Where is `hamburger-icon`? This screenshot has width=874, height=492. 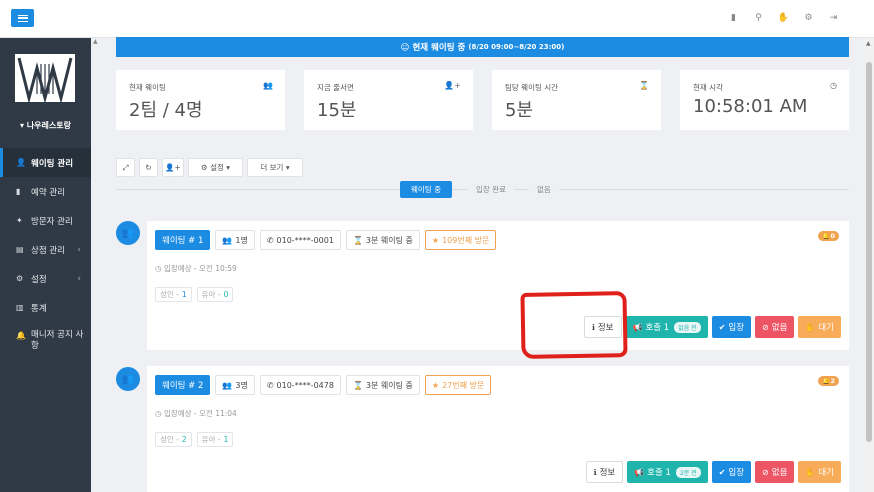
hamburger-icon is located at coordinates (22, 18).